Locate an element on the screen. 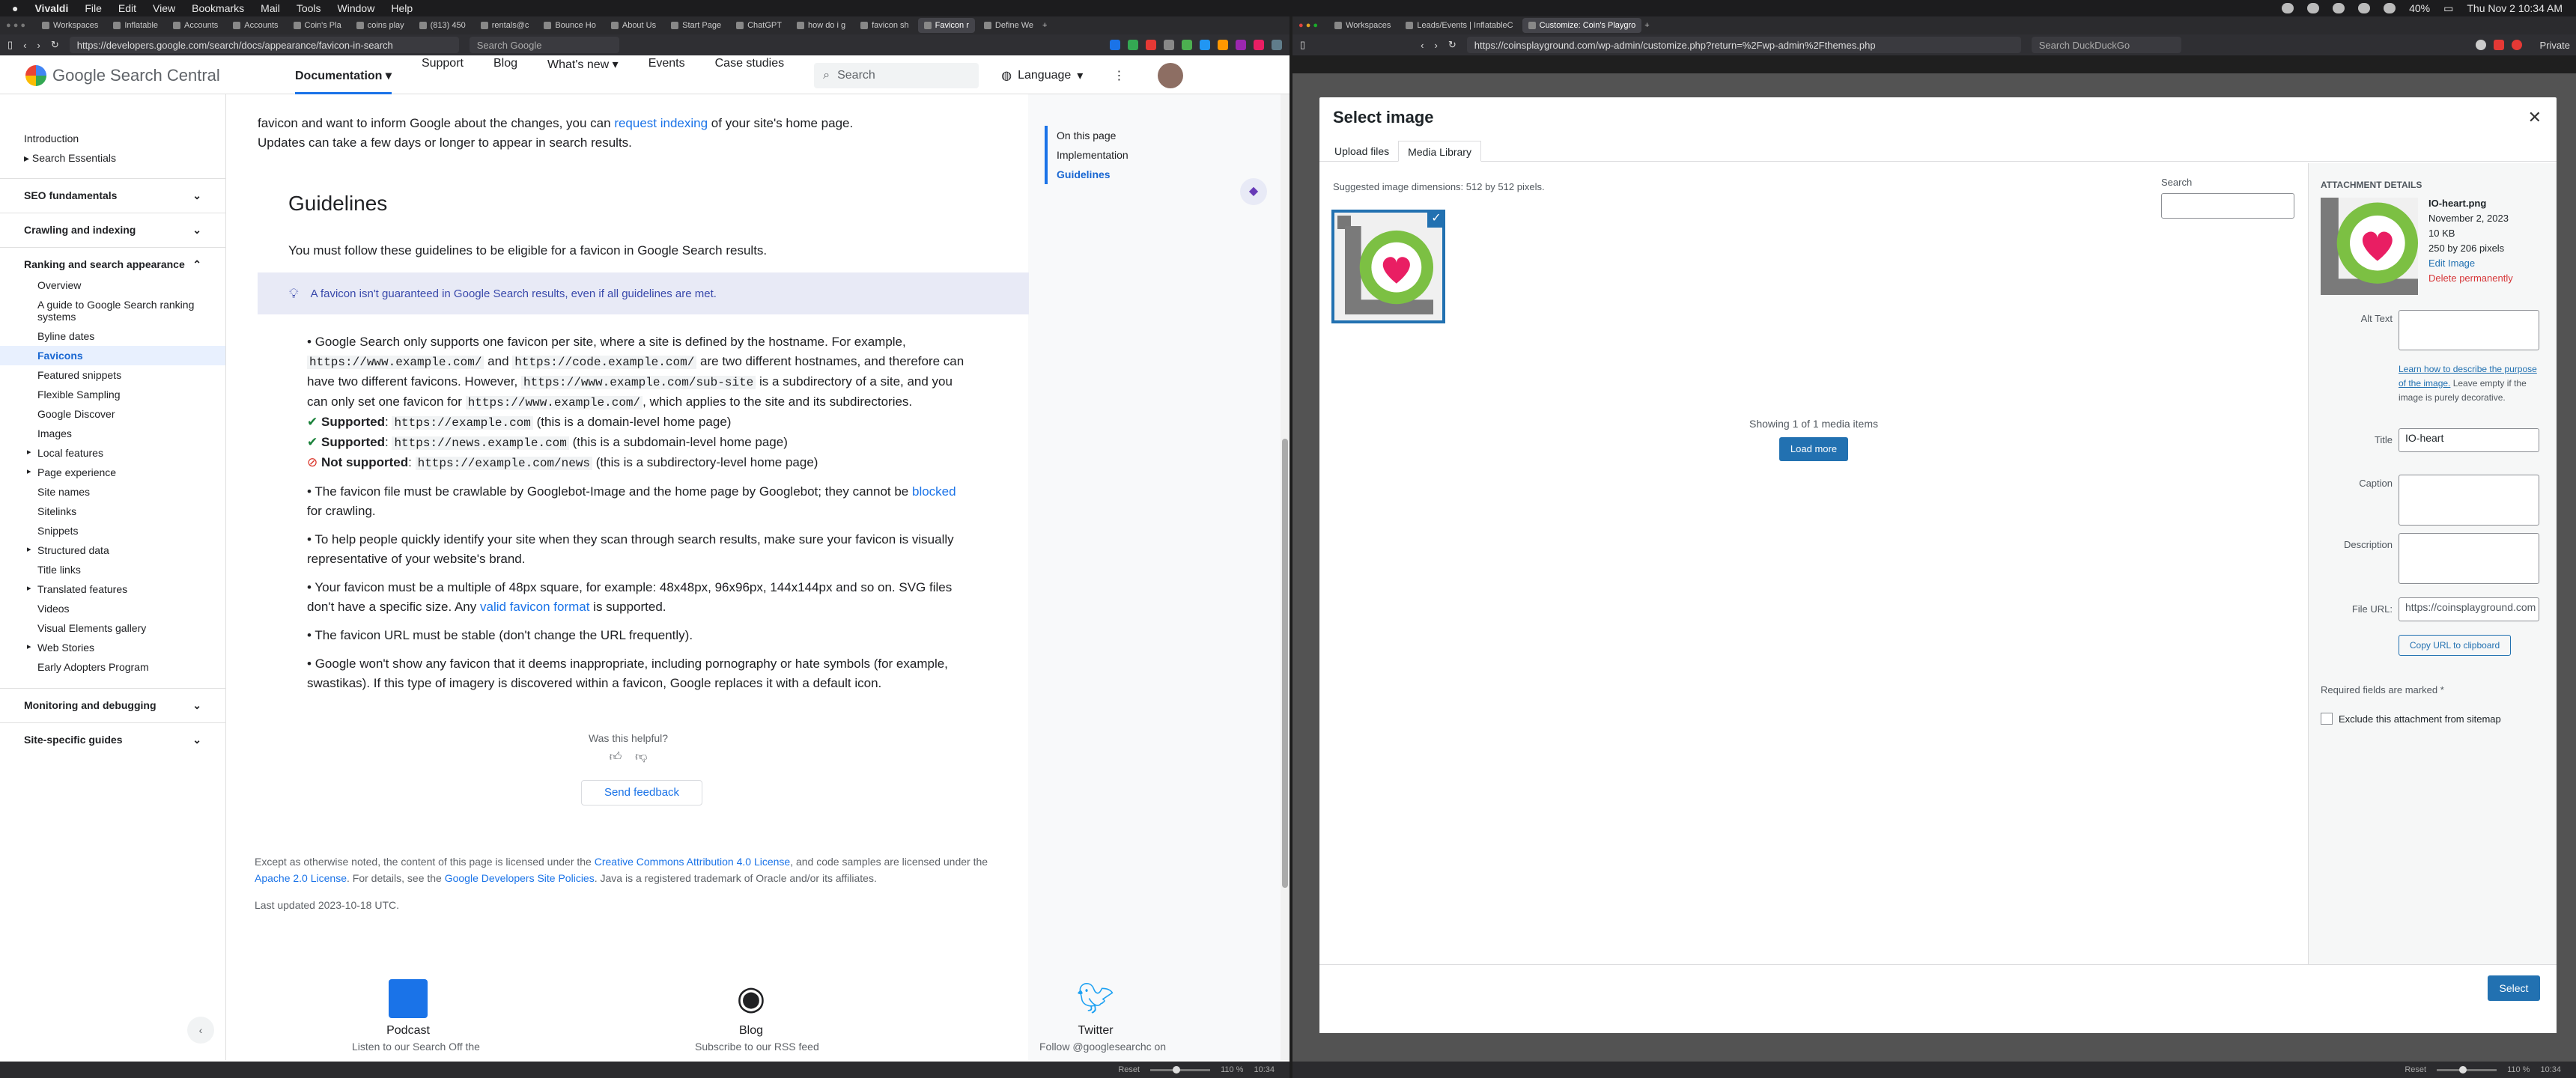 This screenshot has width=2576, height=1078. load-more-button: Load more is located at coordinates (1813, 449).